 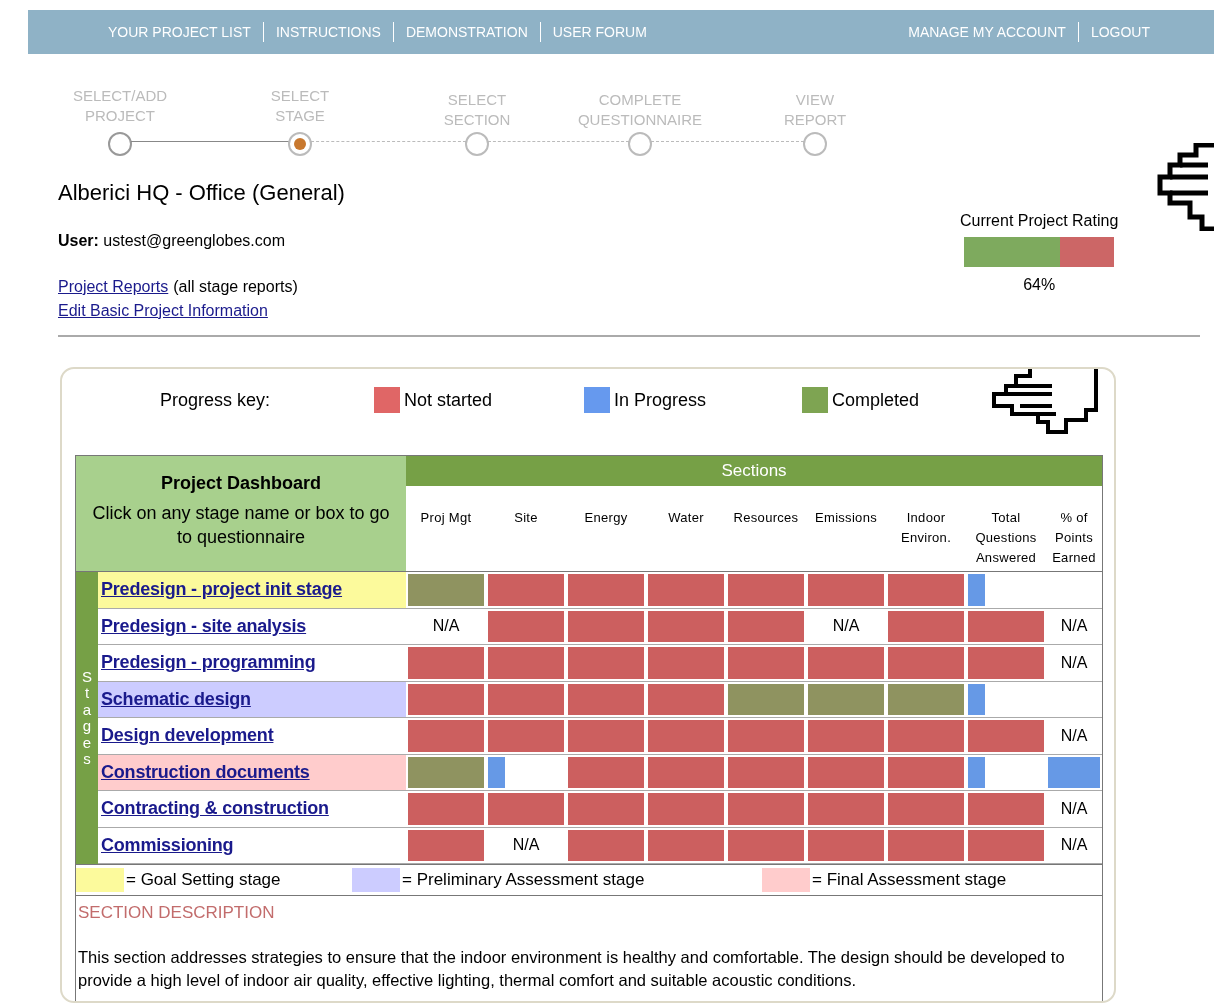 What do you see at coordinates (1074, 538) in the screenshot?
I see `column-header: % of Points Earned` at bounding box center [1074, 538].